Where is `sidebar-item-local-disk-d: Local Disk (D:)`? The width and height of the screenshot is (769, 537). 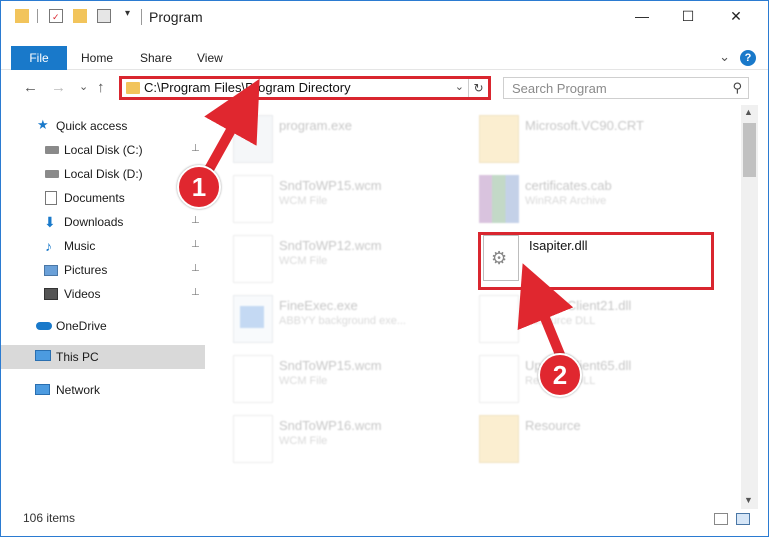 sidebar-item-local-disk-d: Local Disk (D:) is located at coordinates (103, 174).